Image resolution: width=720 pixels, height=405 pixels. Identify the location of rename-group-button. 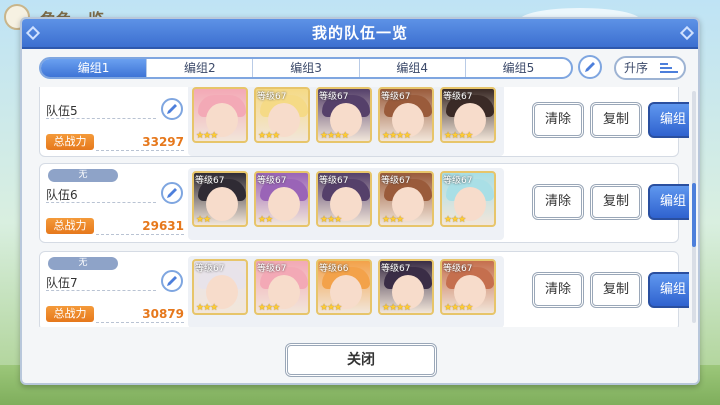
(590, 67).